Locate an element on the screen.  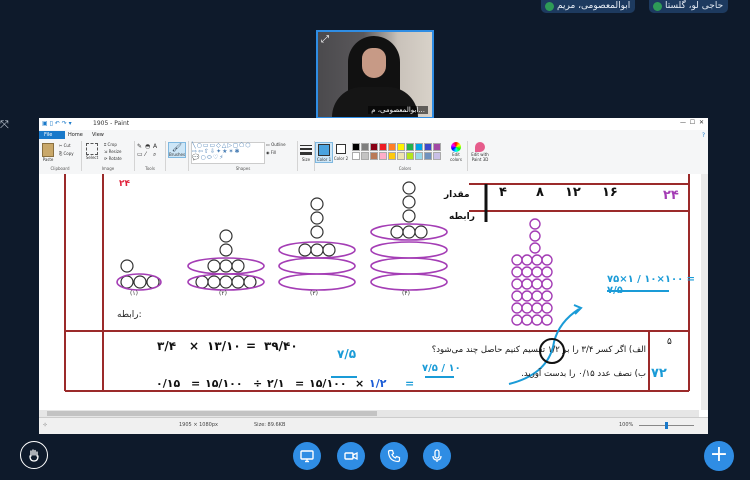
camera-icon is located at coordinates (351, 456).